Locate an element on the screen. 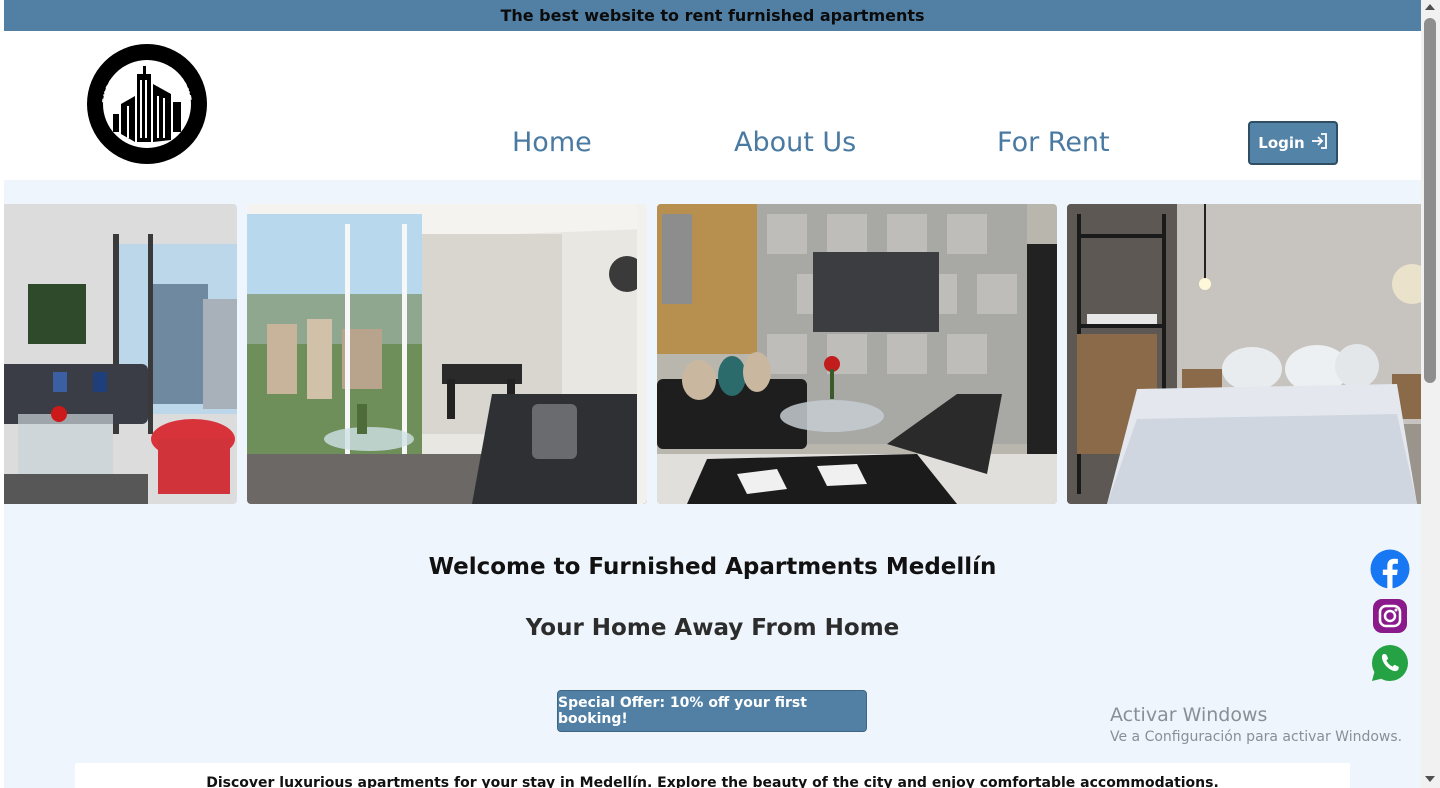 The image size is (1440, 788). watermark-subtitle: Ve a Configuración para activar Windows. is located at coordinates (1256, 737).